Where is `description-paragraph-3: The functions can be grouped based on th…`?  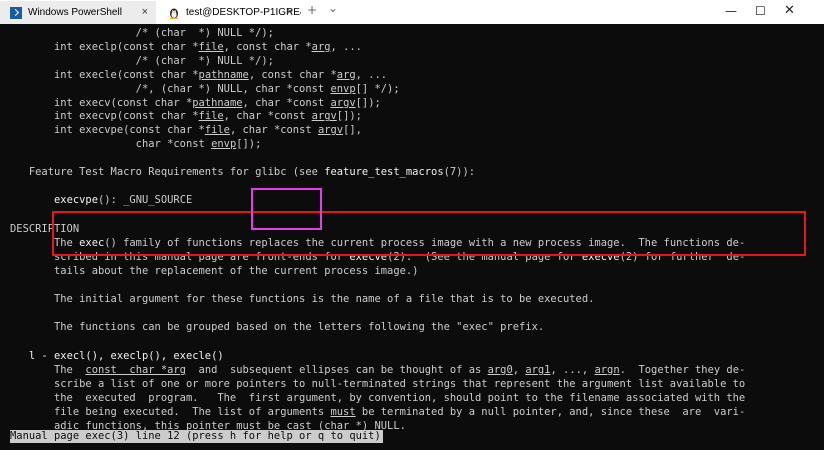
description-paragraph-3: The functions can be grouped based on th… is located at coordinates (277, 327).